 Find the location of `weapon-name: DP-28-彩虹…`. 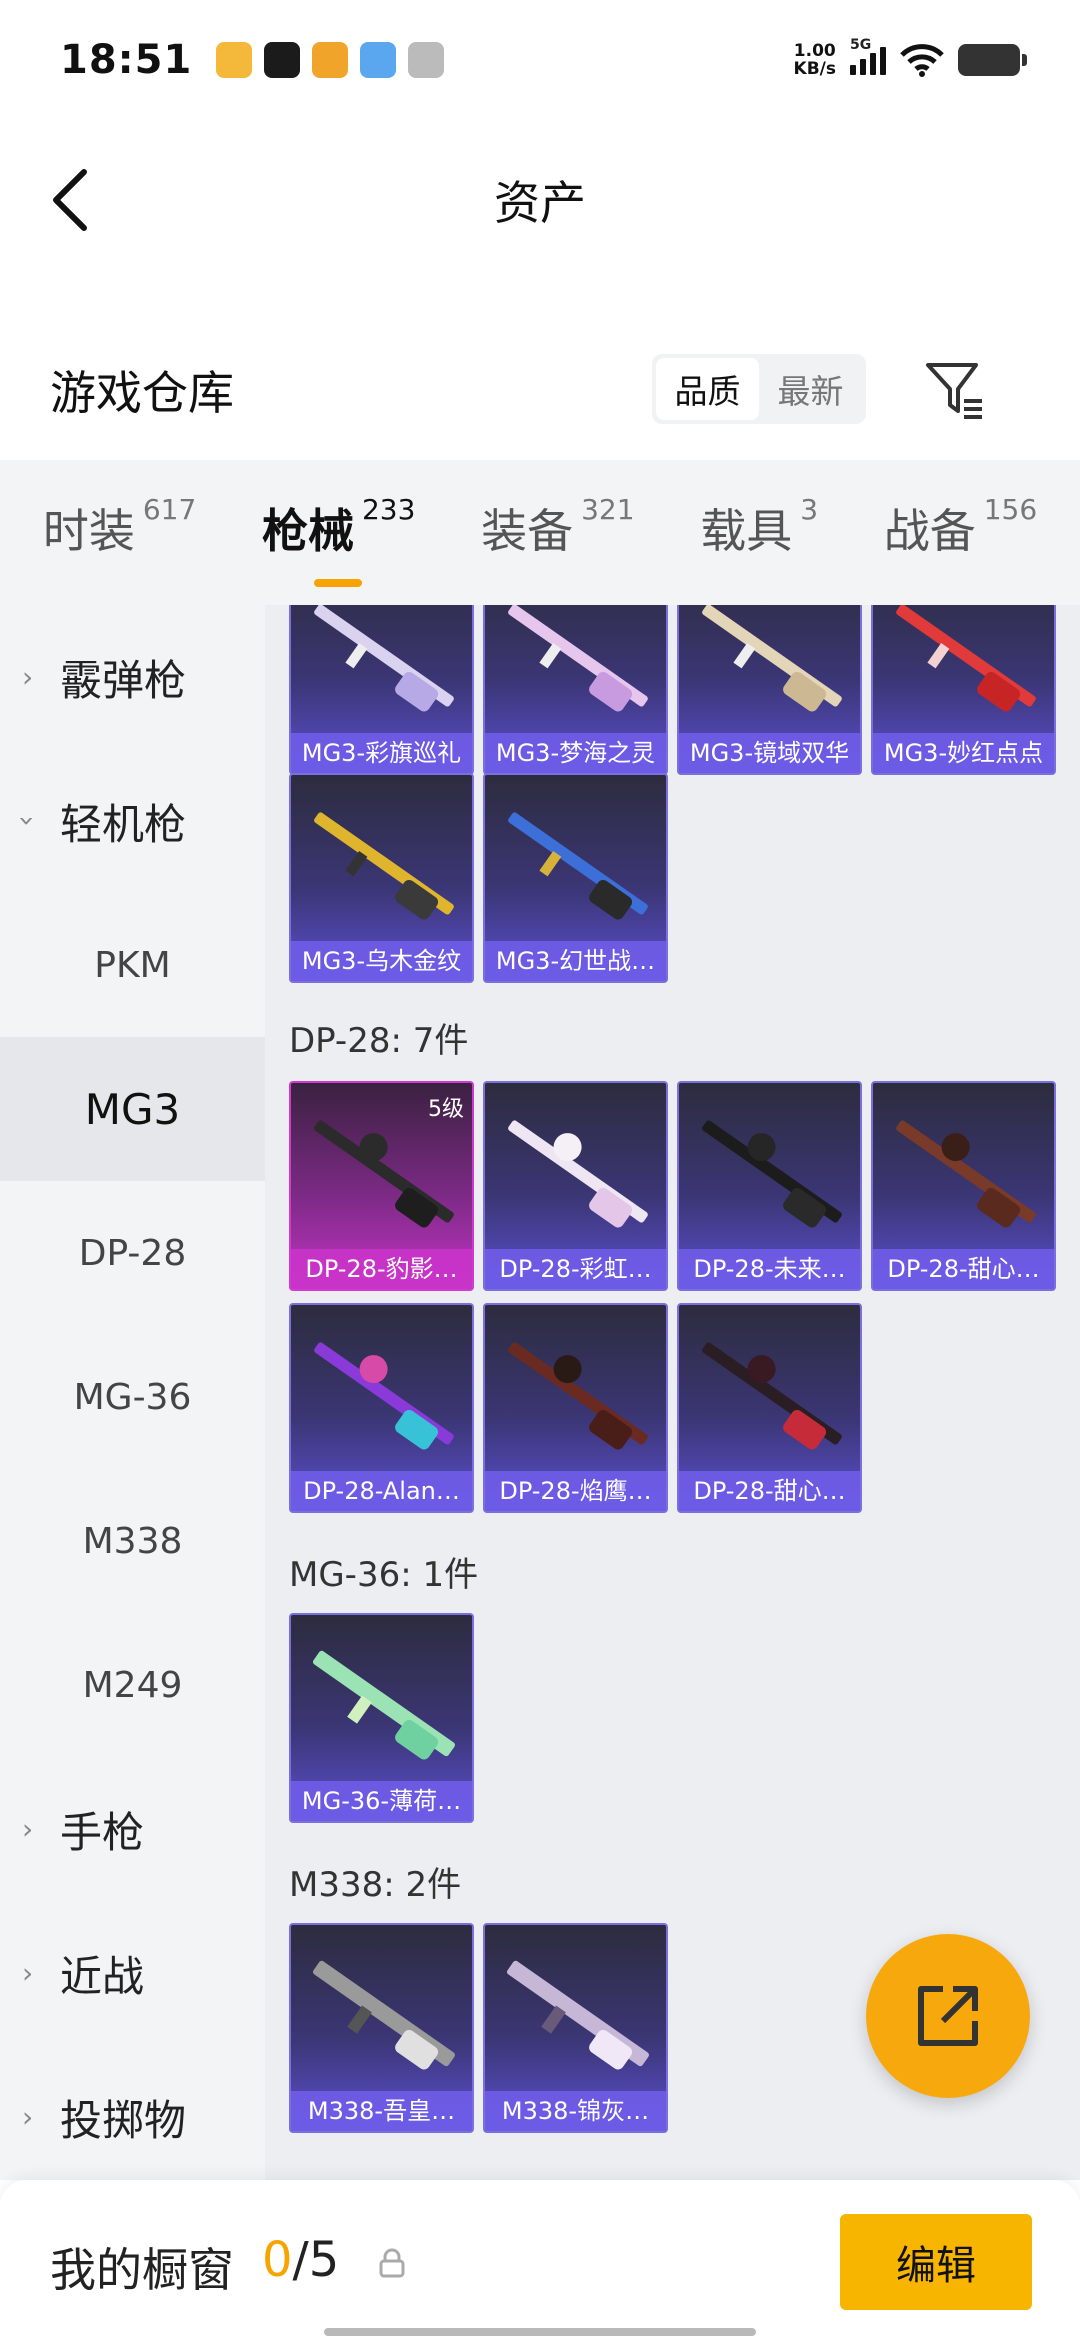

weapon-name: DP-28-彩虹… is located at coordinates (575, 1269).